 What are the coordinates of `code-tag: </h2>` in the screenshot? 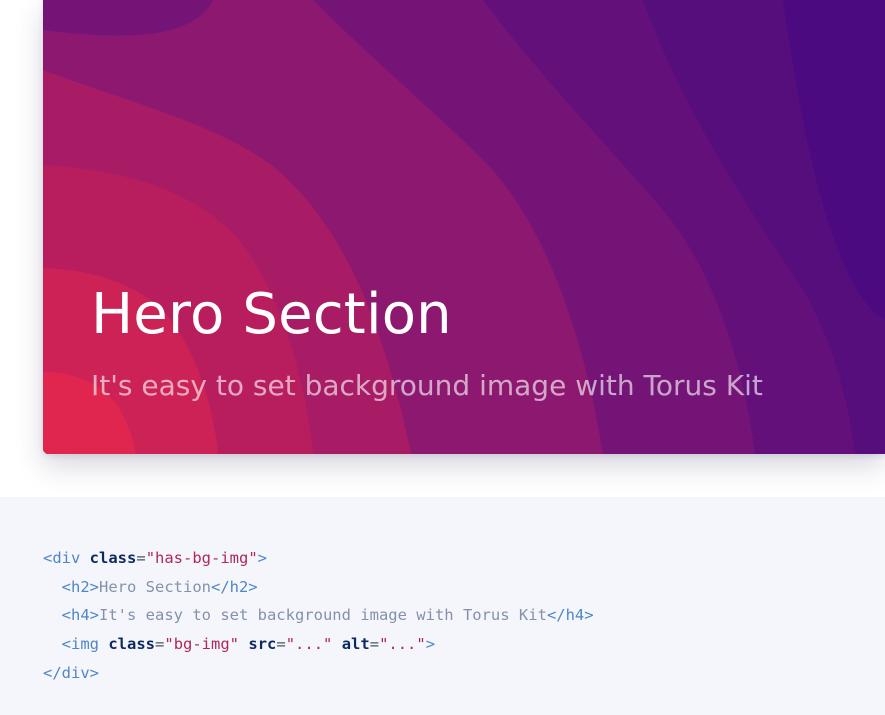 It's located at (234, 586).